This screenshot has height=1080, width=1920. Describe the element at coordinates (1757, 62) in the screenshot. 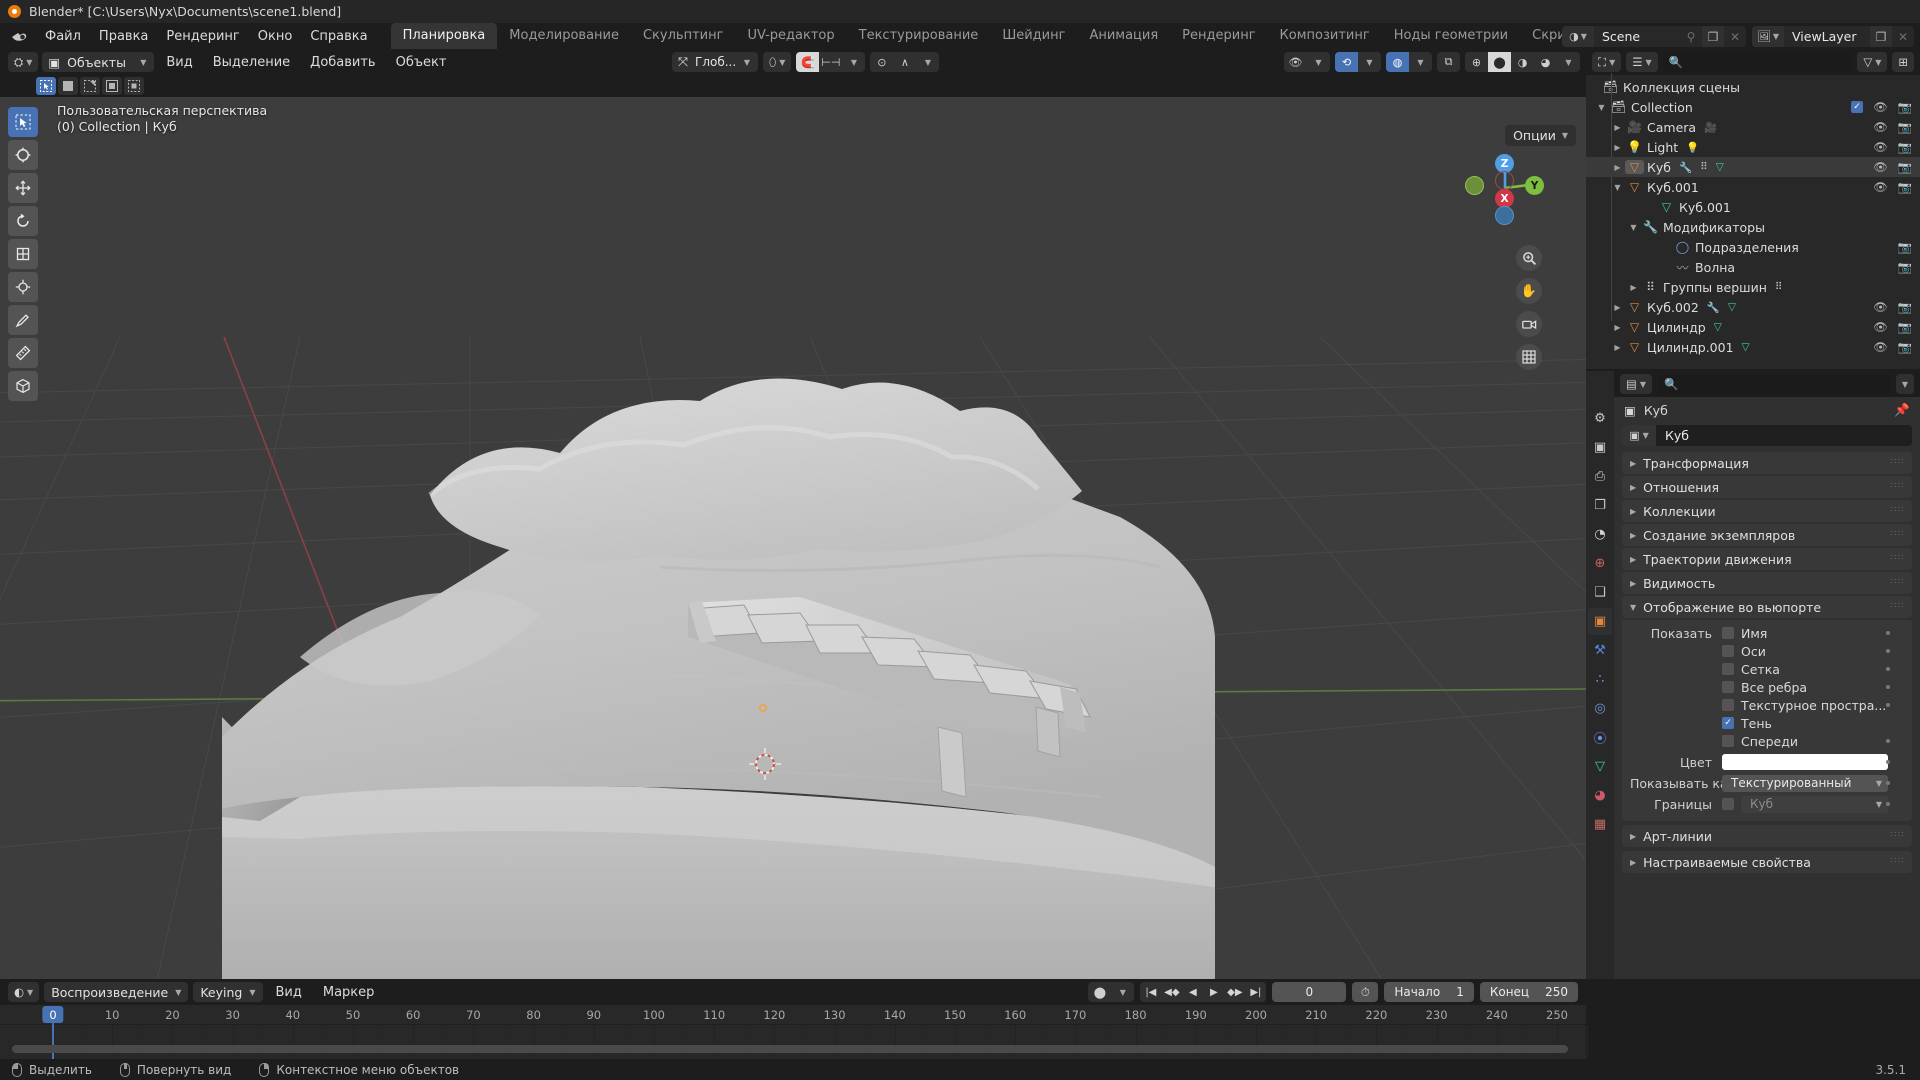

I see `outliner-search-input: 🔍` at that location.